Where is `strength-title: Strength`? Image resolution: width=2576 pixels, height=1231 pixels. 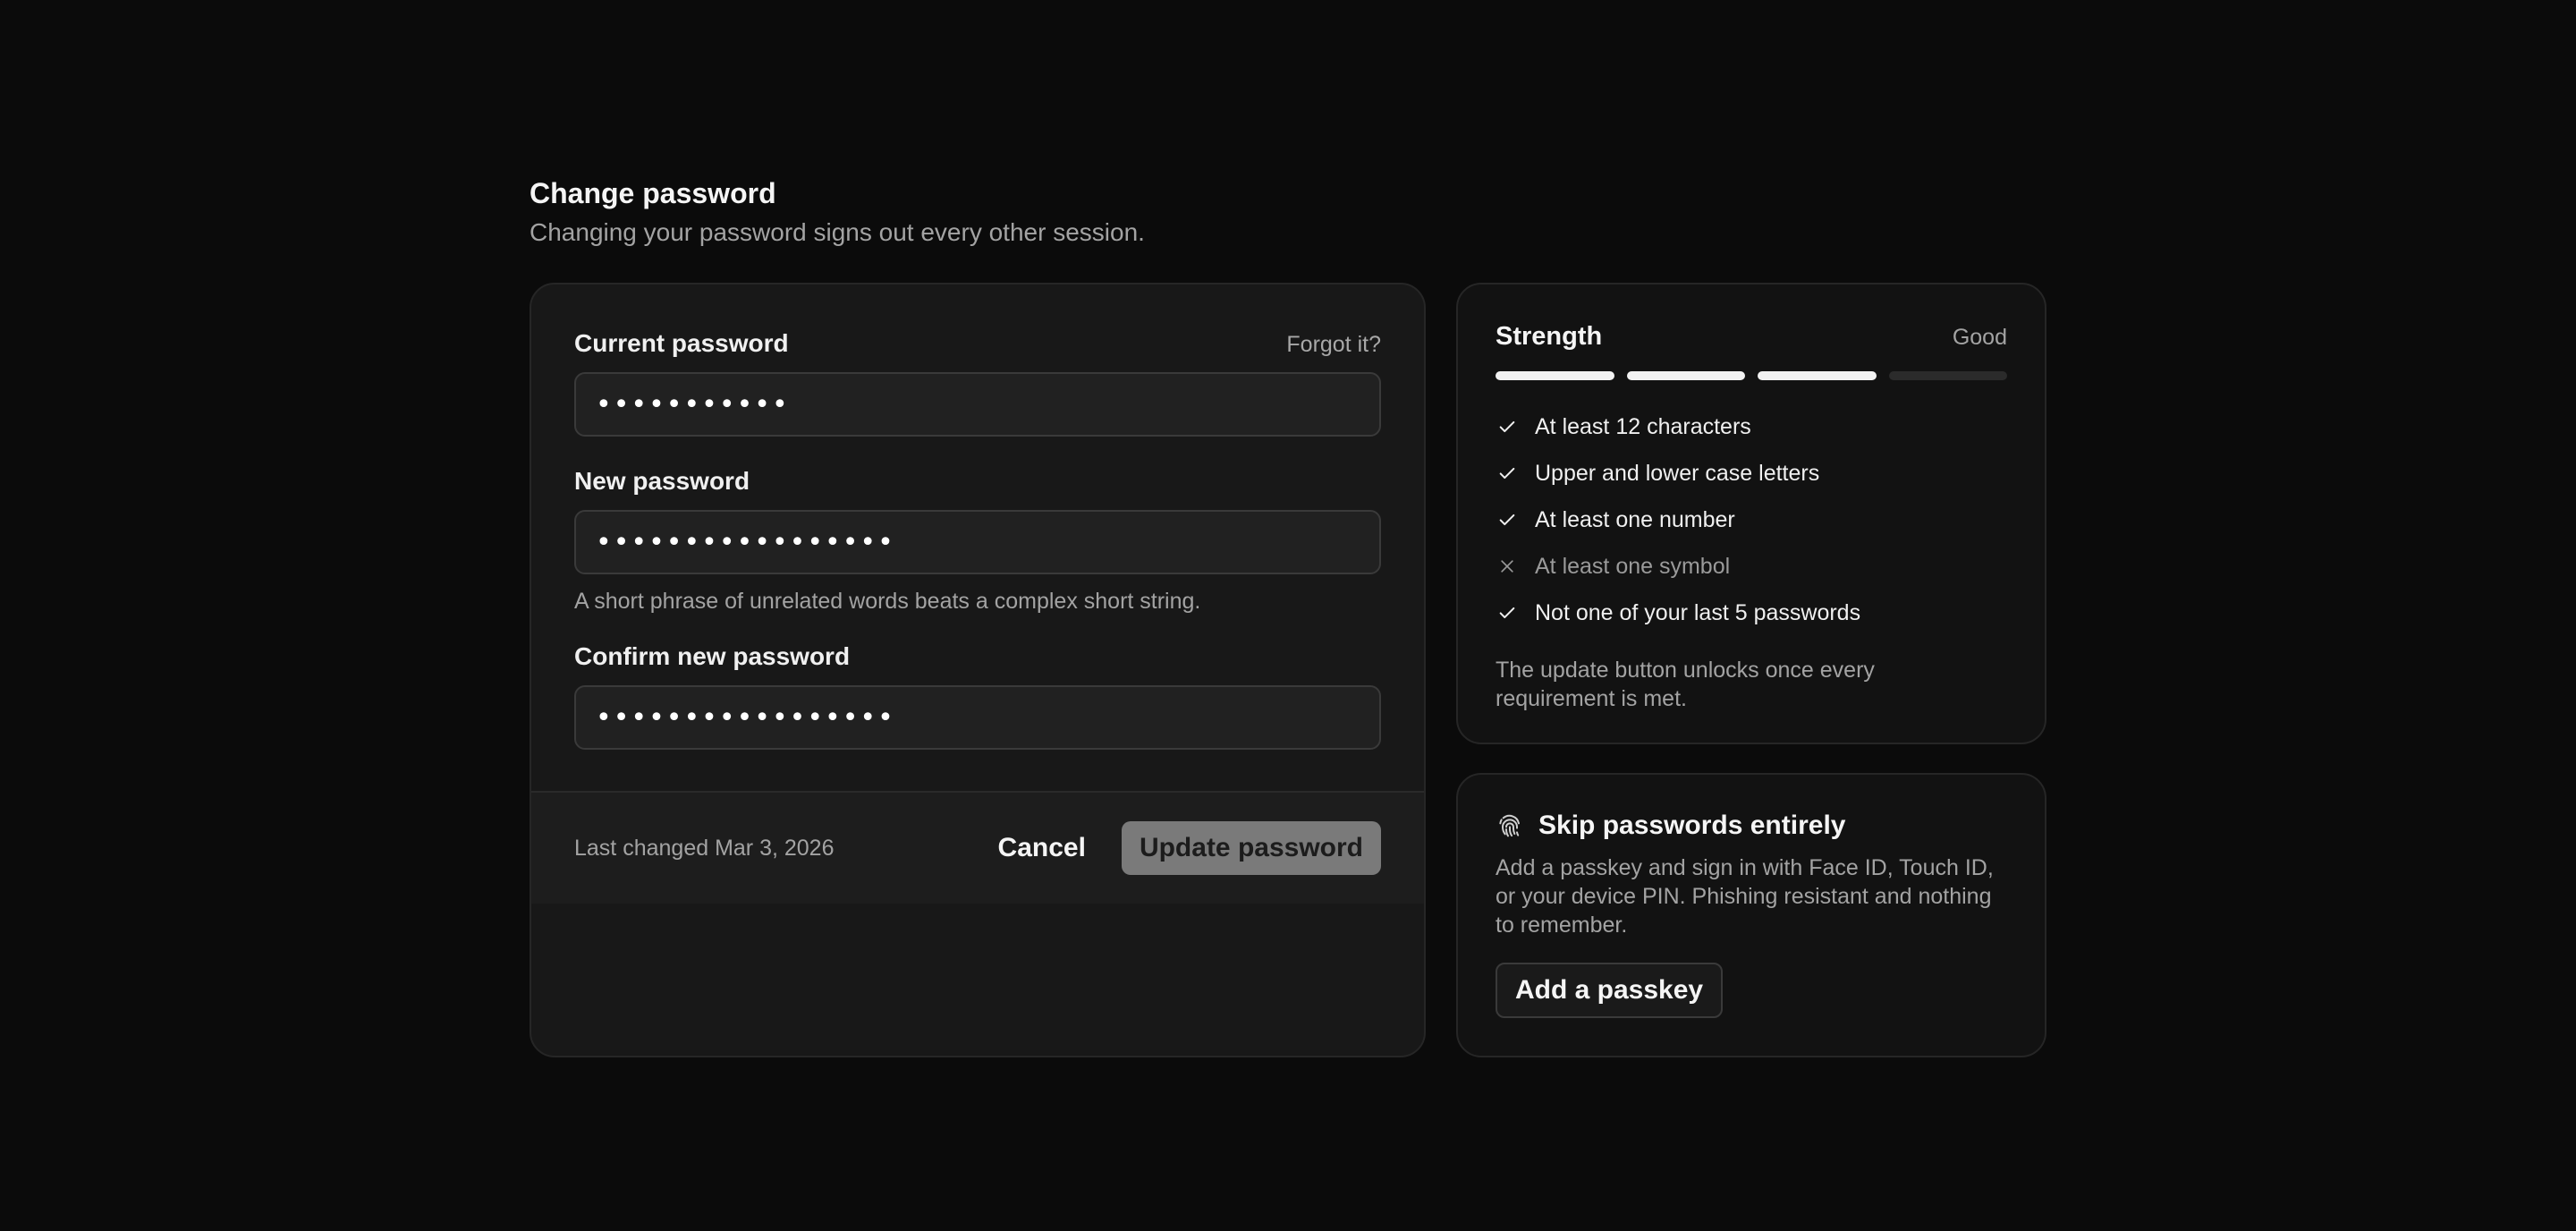 strength-title: Strength is located at coordinates (1549, 336).